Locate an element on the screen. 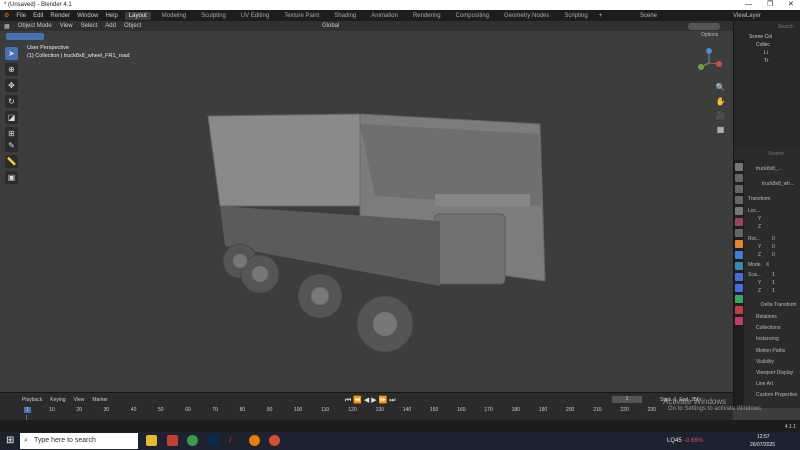  tab-shading: Shading is located at coordinates (345, 16).